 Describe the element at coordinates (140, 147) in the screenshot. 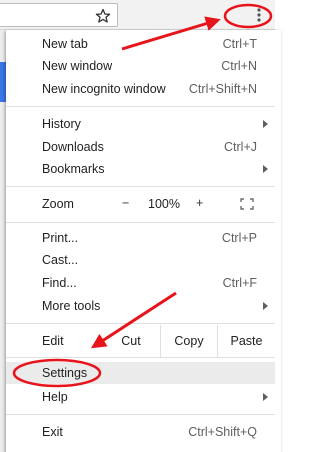

I see `menu-item-downloads: Downloads Ctrl+J` at that location.